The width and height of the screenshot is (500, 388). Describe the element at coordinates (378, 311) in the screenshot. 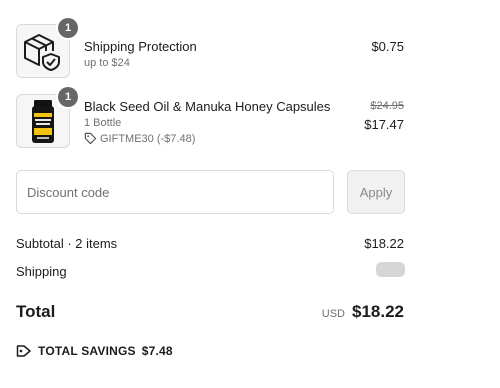

I see `total-value: $18.22` at that location.